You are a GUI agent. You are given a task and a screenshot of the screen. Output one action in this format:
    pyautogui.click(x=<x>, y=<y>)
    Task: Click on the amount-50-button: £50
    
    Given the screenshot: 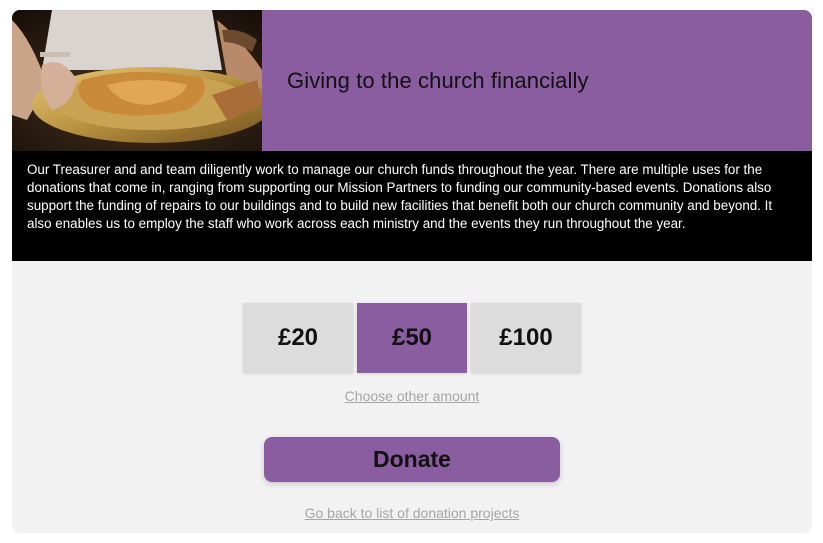 What is the action you would take?
    pyautogui.click(x=412, y=338)
    